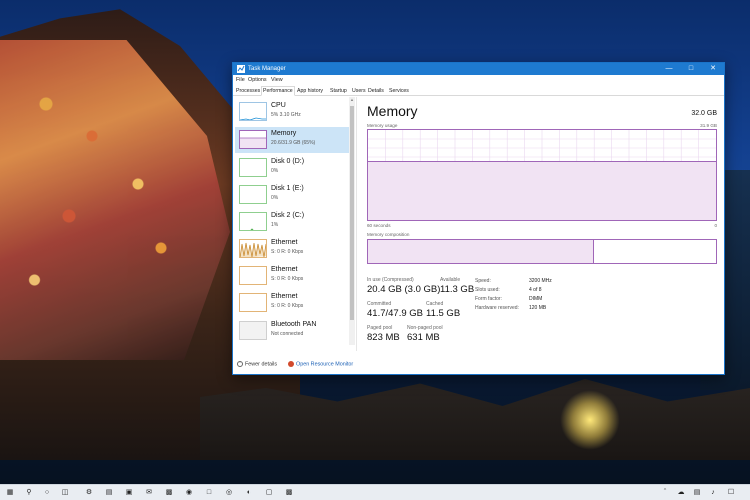  What do you see at coordinates (47, 493) in the screenshot?
I see `cortana-icon: ○` at bounding box center [47, 493].